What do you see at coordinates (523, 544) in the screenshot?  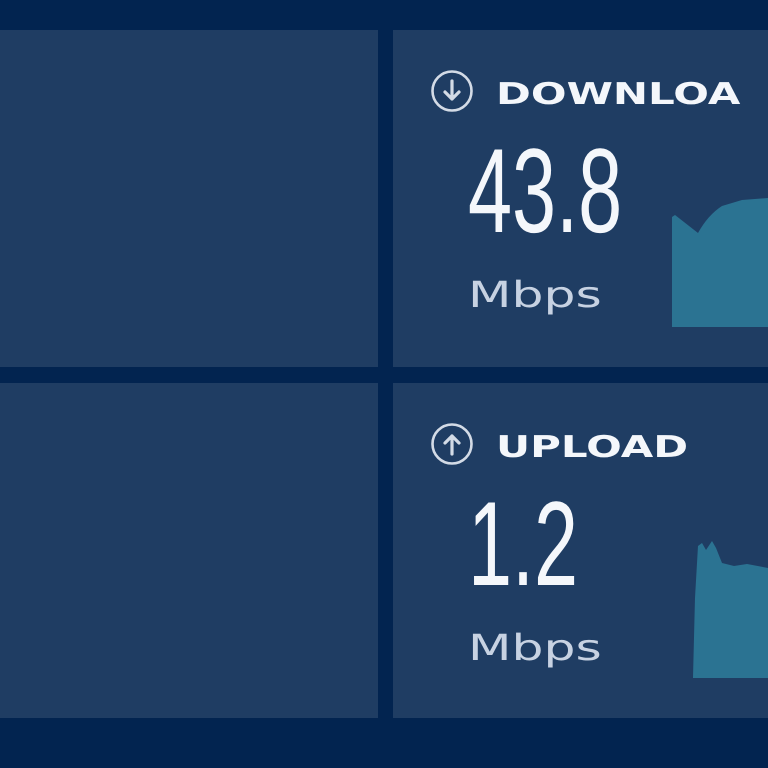 I see `speed-value: 1.2` at bounding box center [523, 544].